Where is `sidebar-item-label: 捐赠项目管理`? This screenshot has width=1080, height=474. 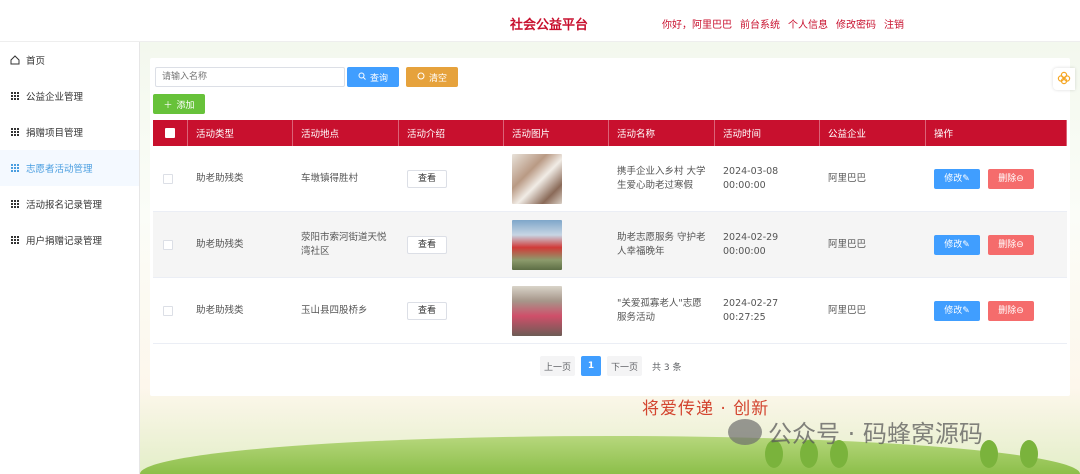
sidebar-item-label: 捐赠项目管理 is located at coordinates (55, 133).